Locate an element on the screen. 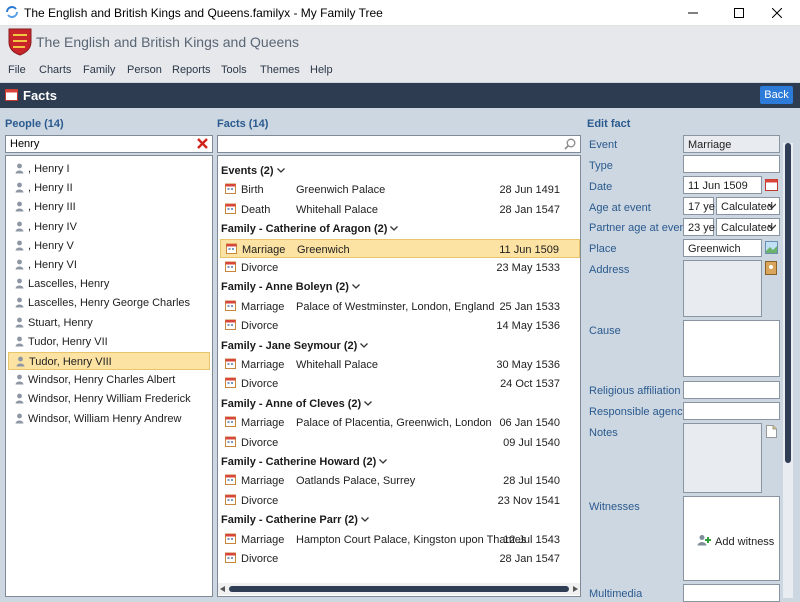  type-input is located at coordinates (731, 164).